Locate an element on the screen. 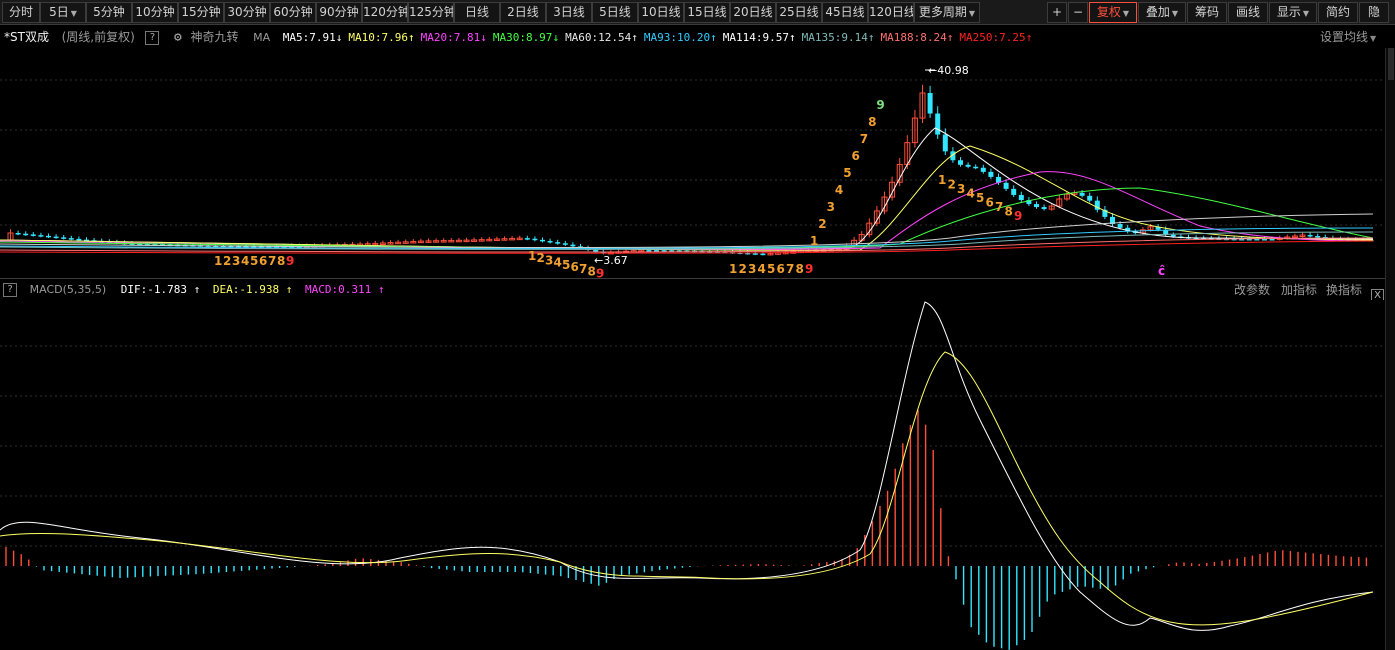 The height and width of the screenshot is (650, 1395). period-button-5: 30分钟 is located at coordinates (247, 12).